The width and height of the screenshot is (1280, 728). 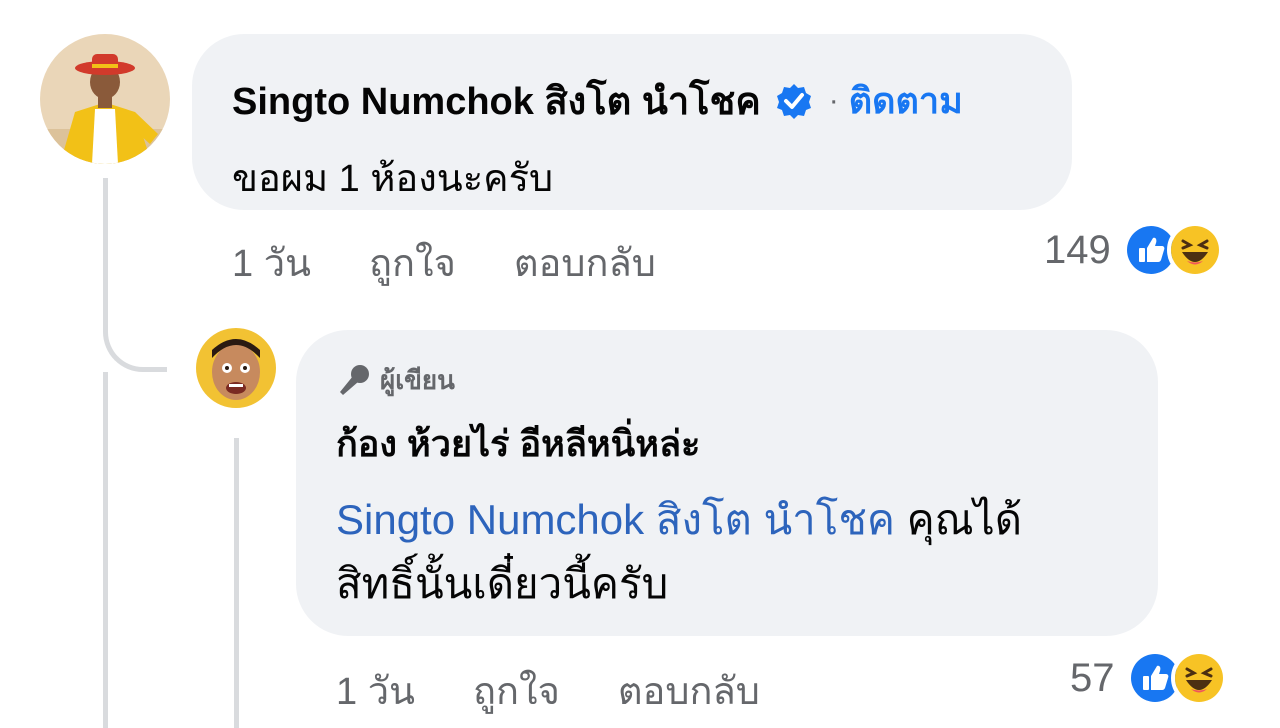 I want to click on thread-reply-connector, so click(x=135, y=340).